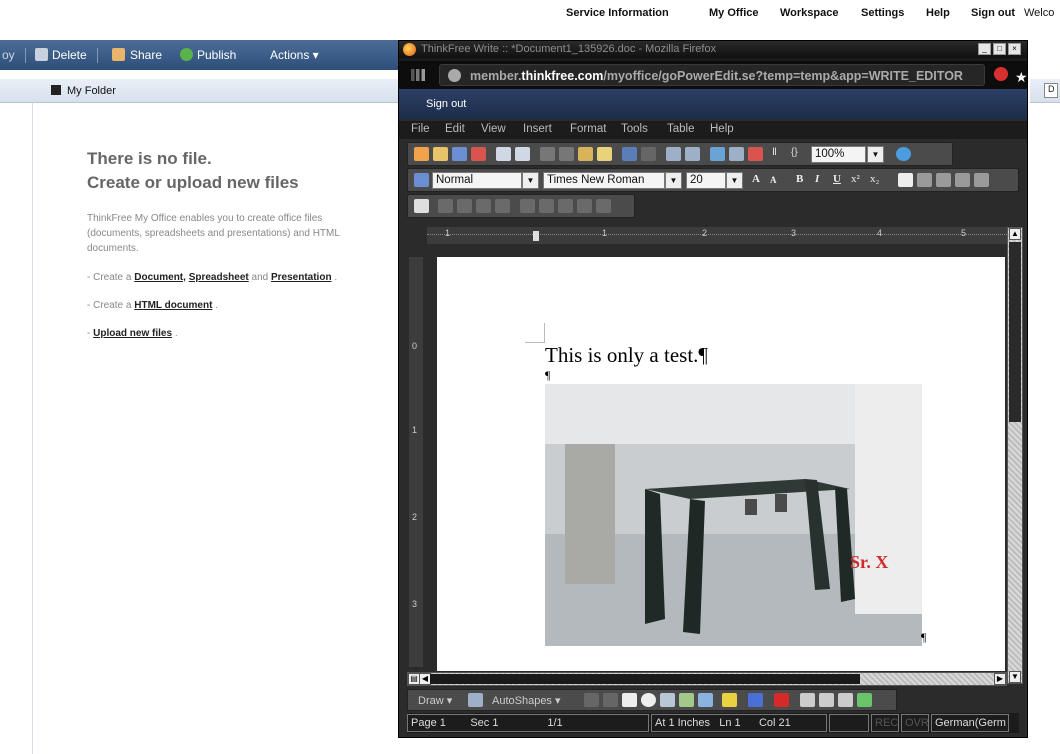  I want to click on inserted-photo: Sr. X, so click(733, 515).